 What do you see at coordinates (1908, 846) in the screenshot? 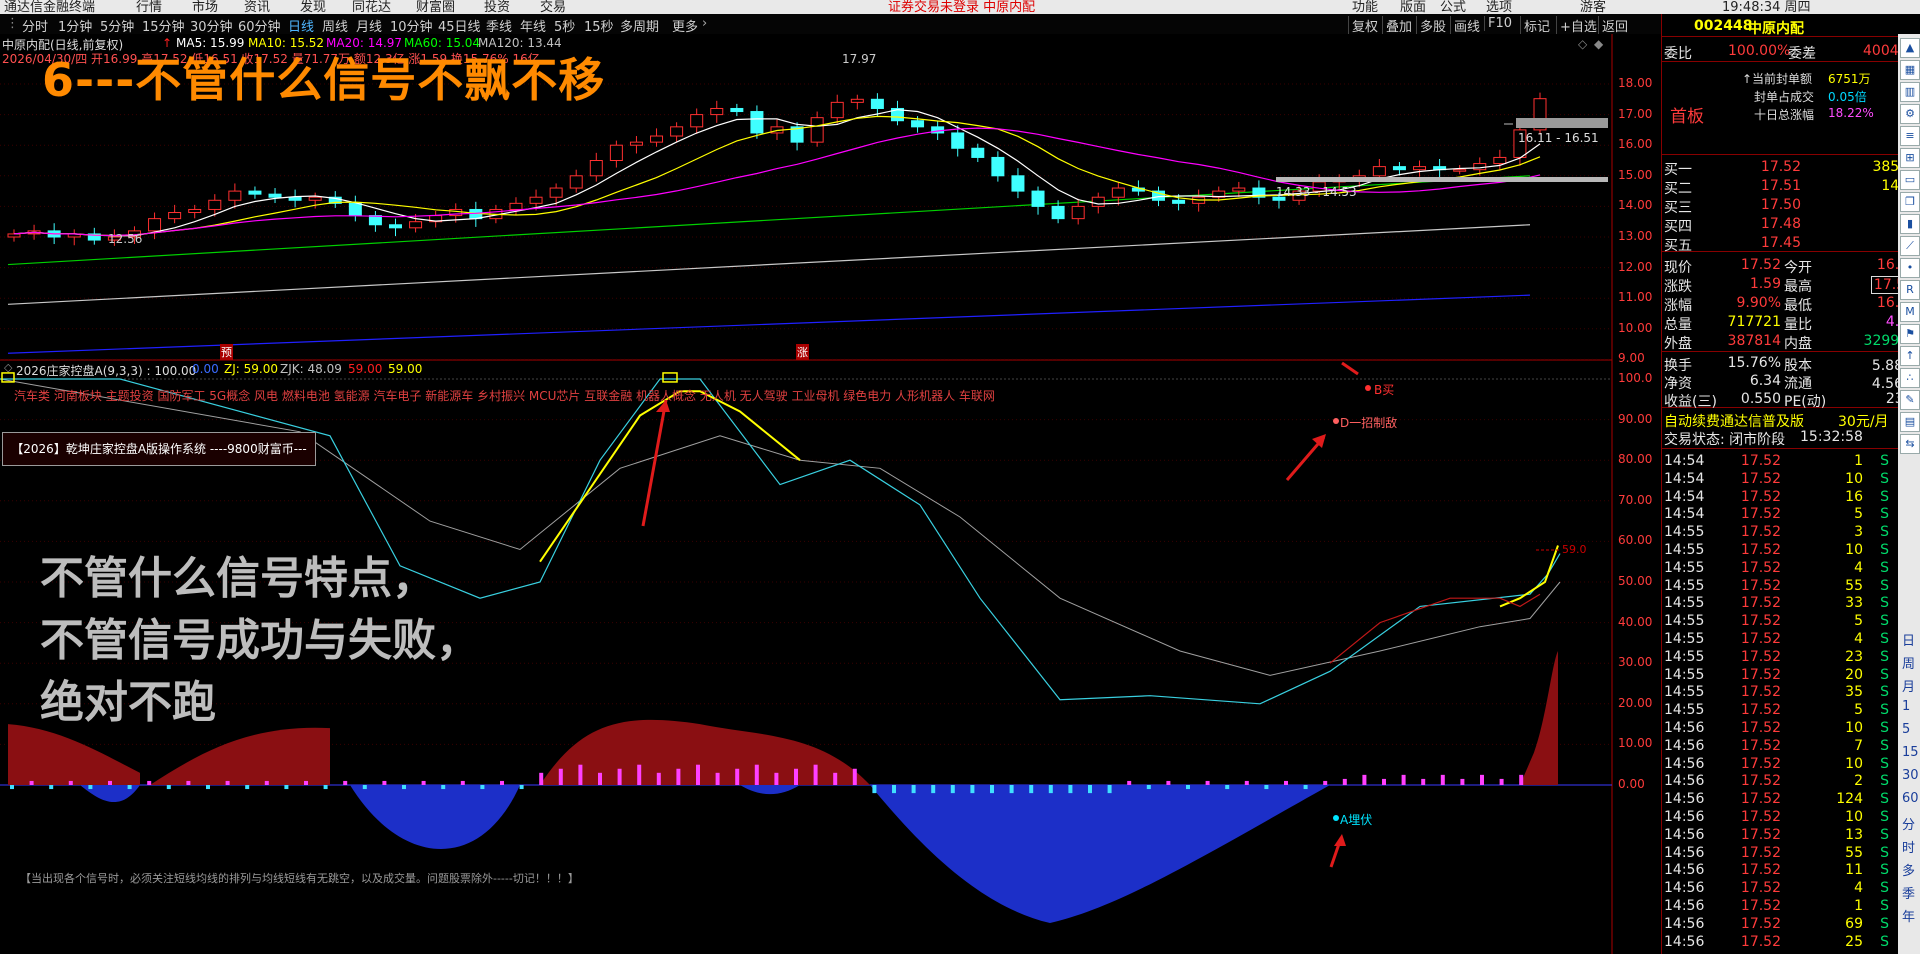
I see `side-period-时: 时` at bounding box center [1908, 846].